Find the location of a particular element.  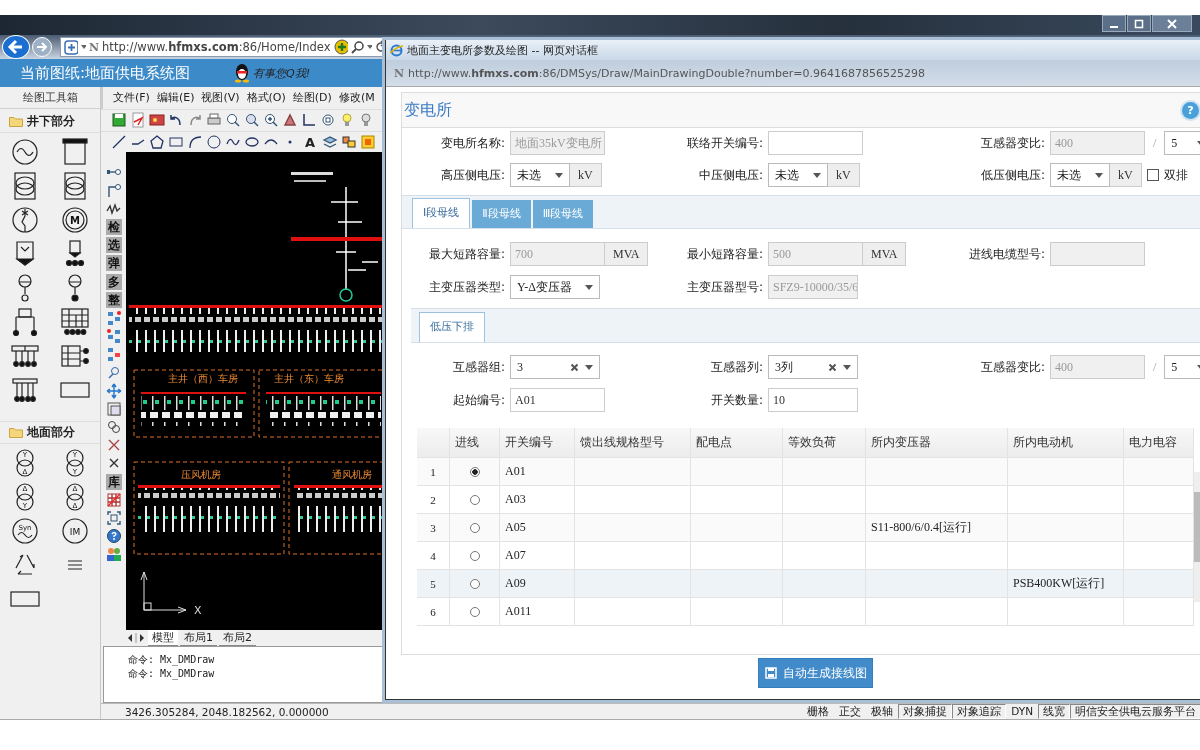

table-cell: A05 is located at coordinates (537, 527).